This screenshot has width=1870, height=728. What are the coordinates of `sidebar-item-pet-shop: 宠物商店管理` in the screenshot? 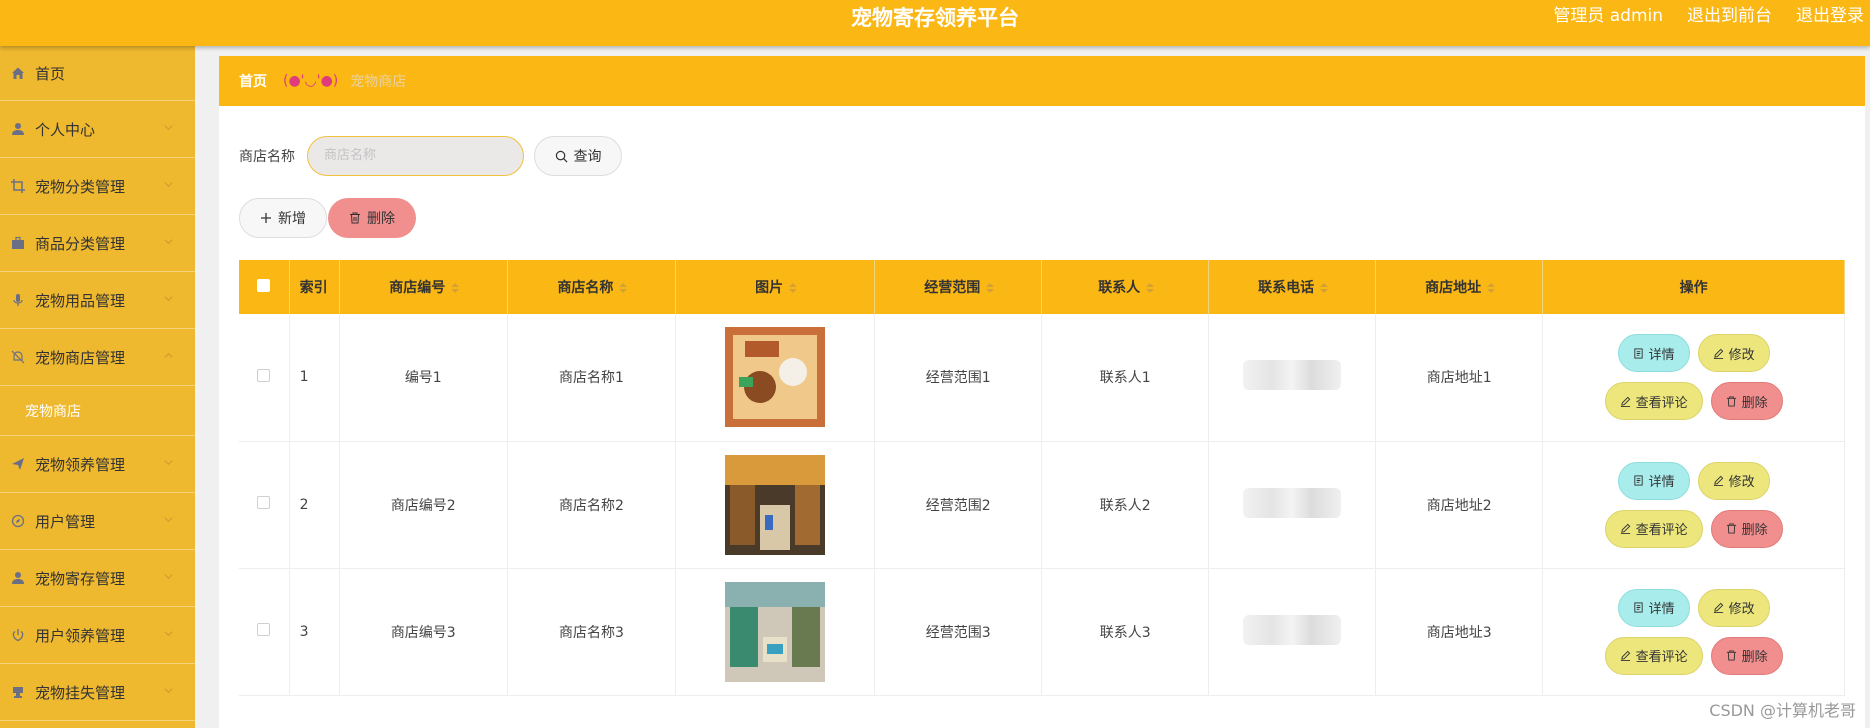 It's located at (97, 357).